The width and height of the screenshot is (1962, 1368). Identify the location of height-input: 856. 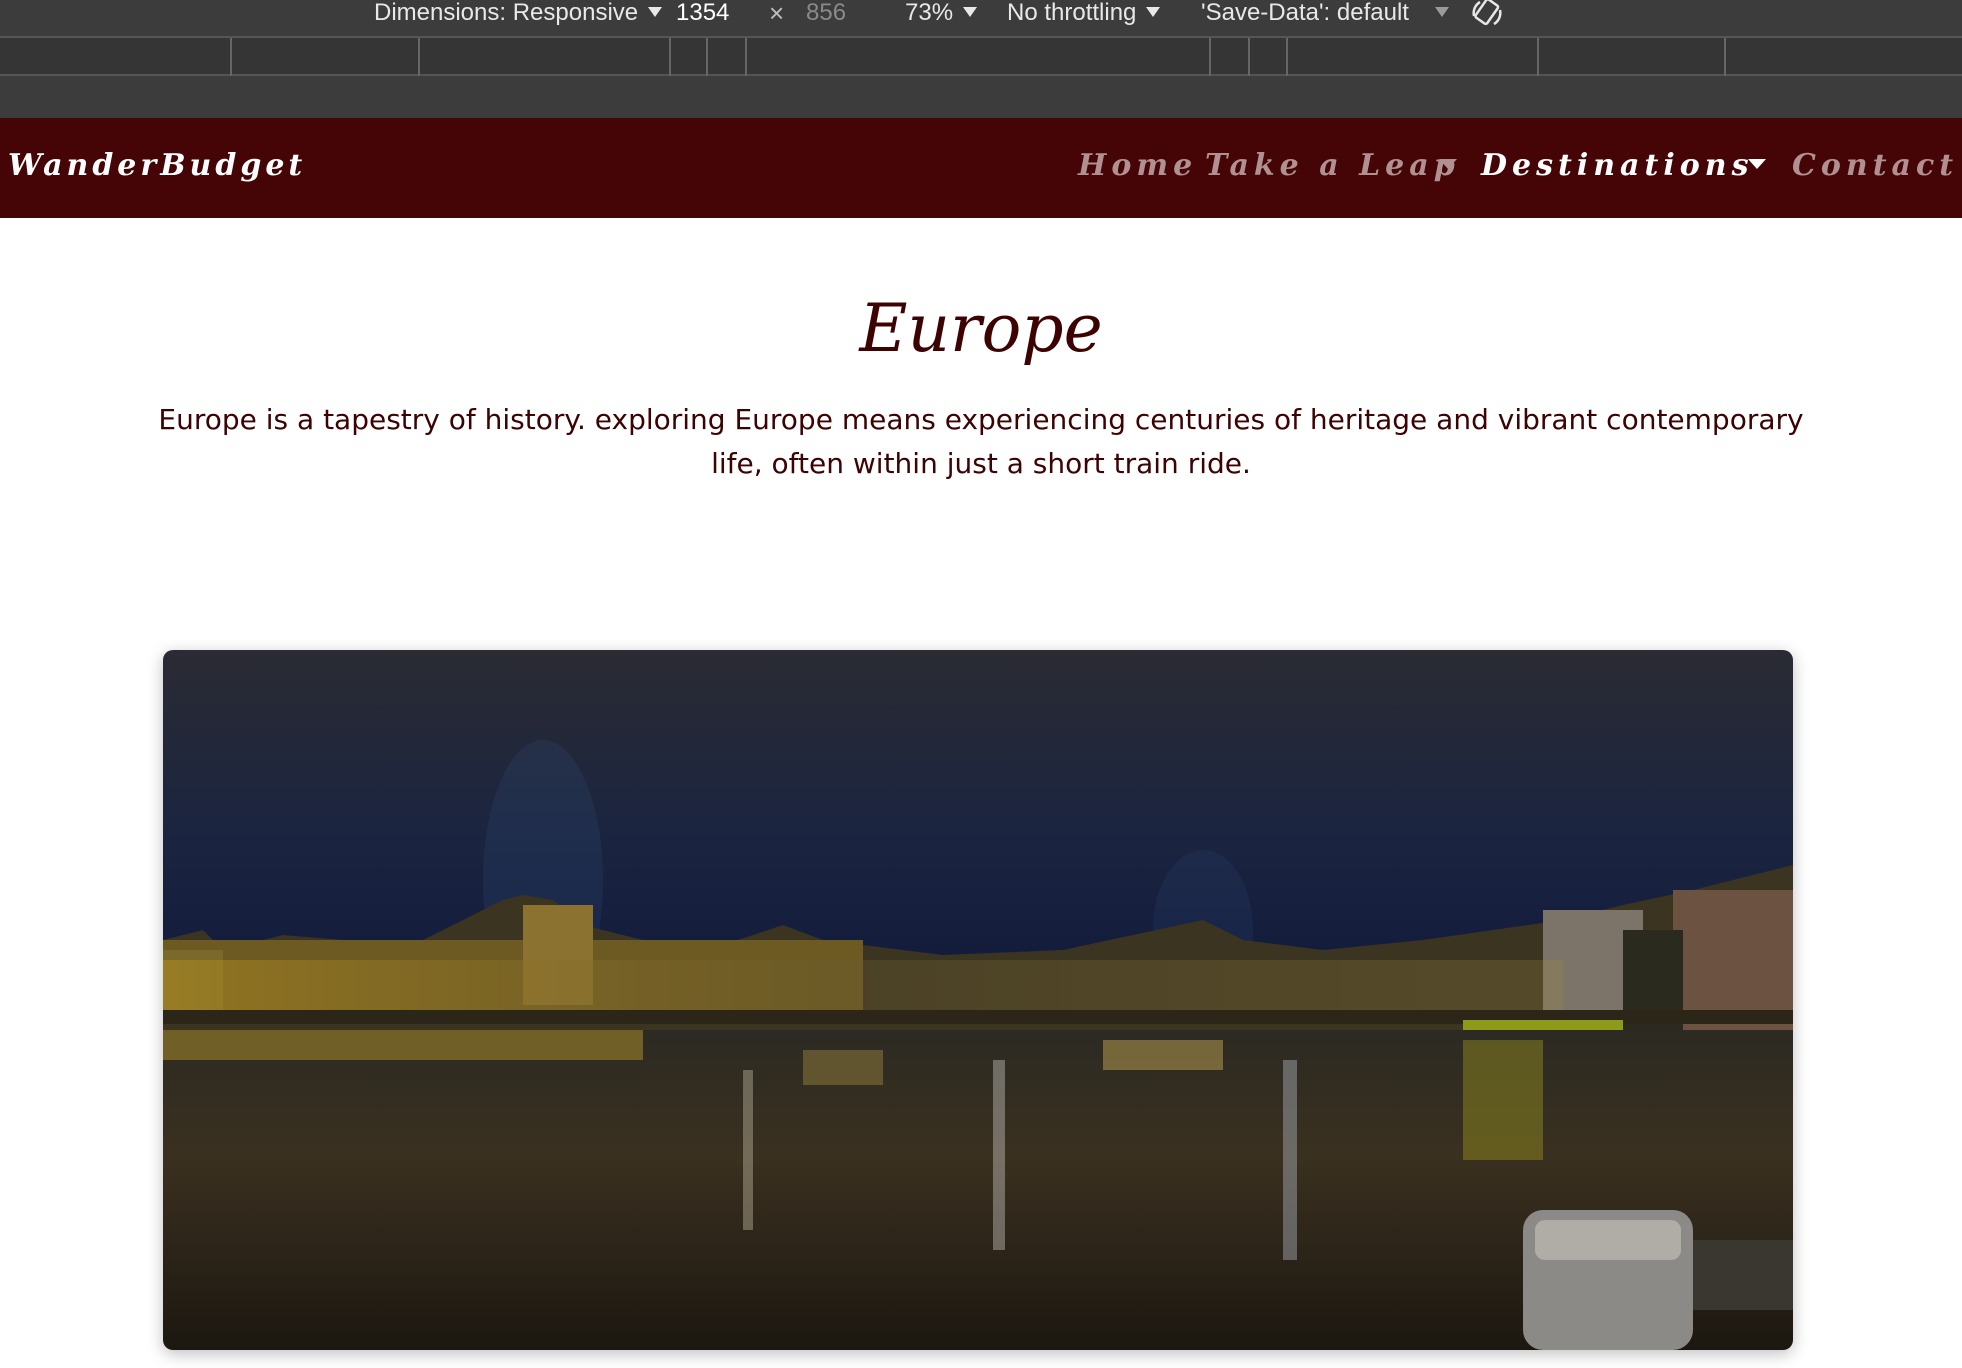
(826, 14).